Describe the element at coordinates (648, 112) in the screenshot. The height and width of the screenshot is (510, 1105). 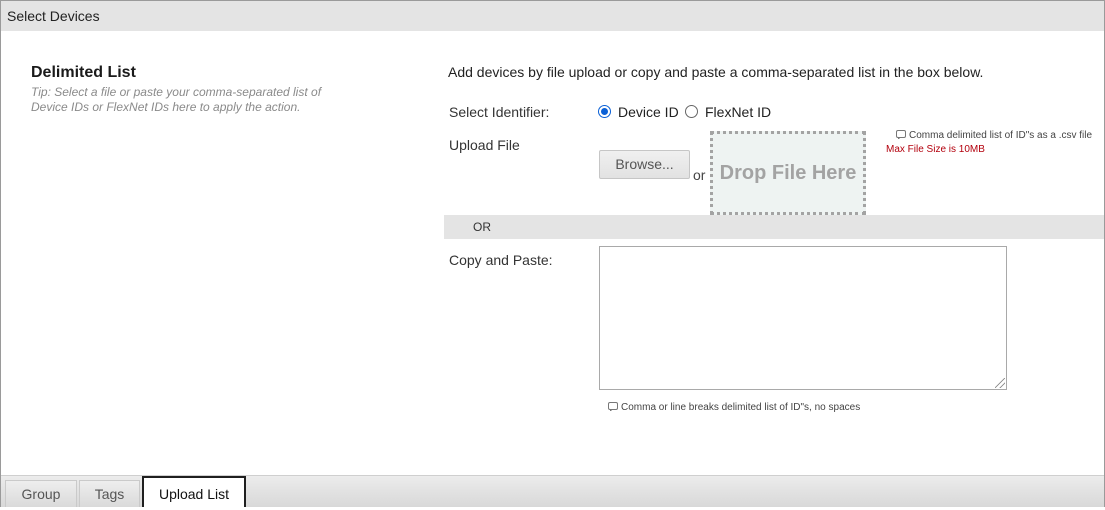
I see `radio-device-id-label: Device ID` at that location.